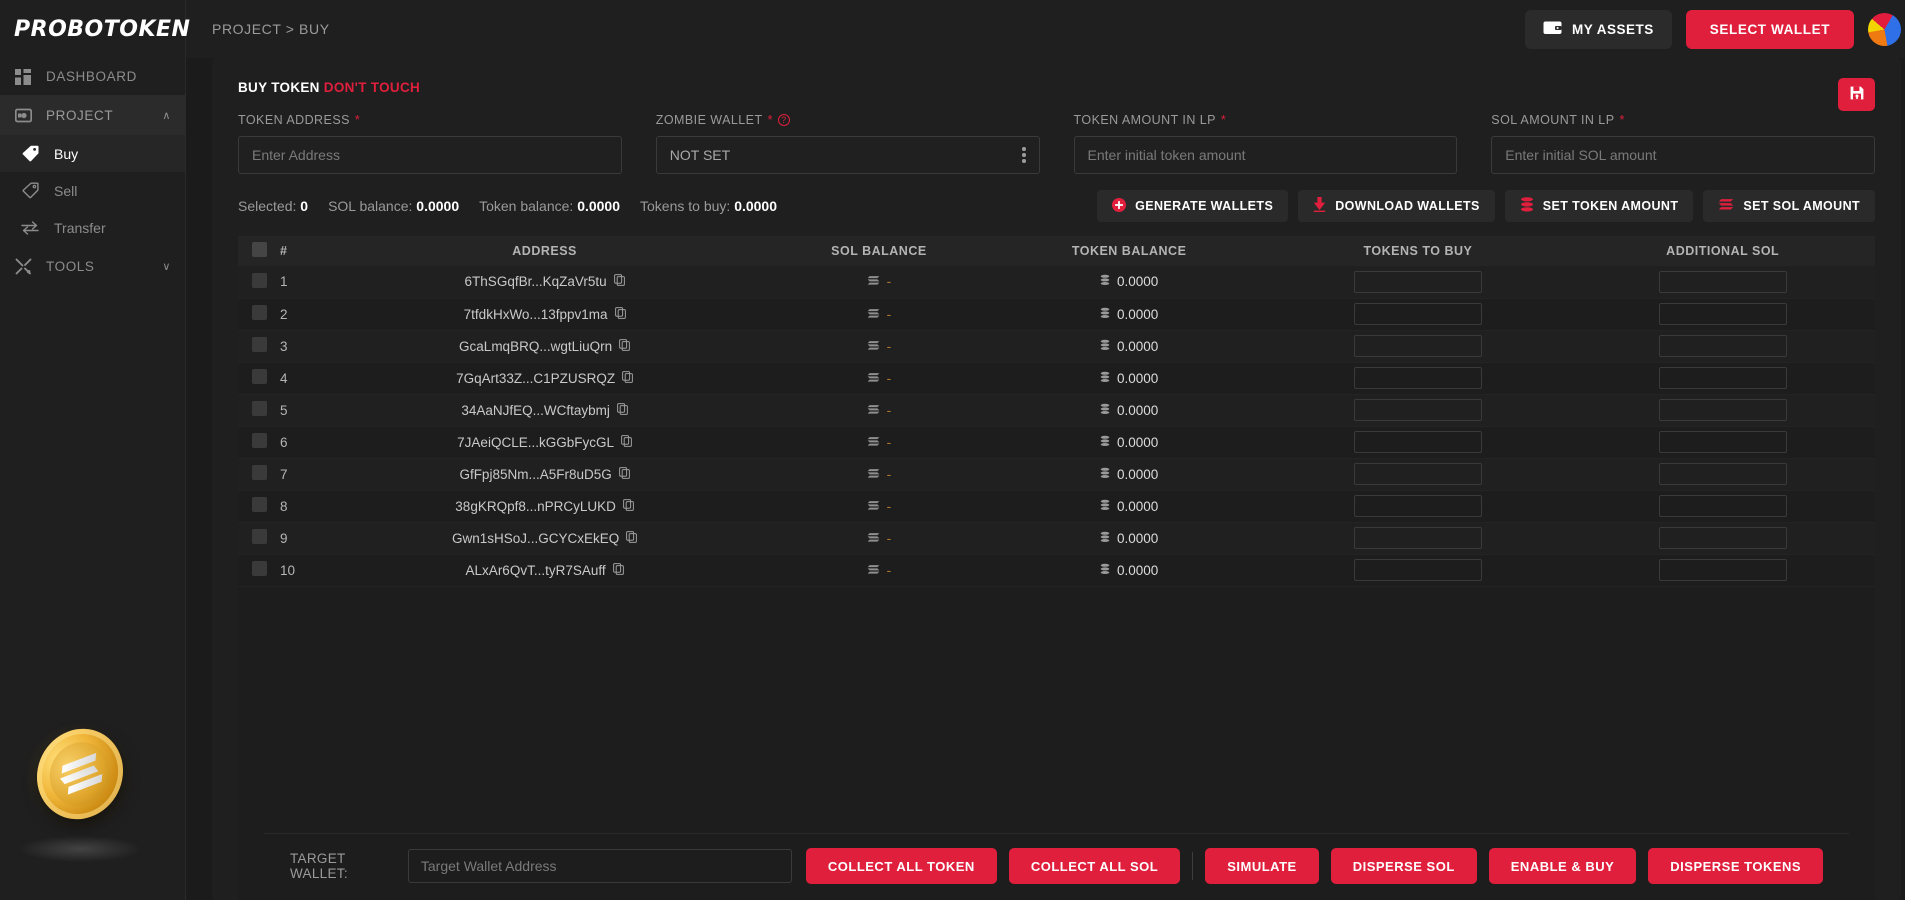 This screenshot has height=900, width=1905. Describe the element at coordinates (1265, 155) in the screenshot. I see `token-amount-lp-input` at that location.